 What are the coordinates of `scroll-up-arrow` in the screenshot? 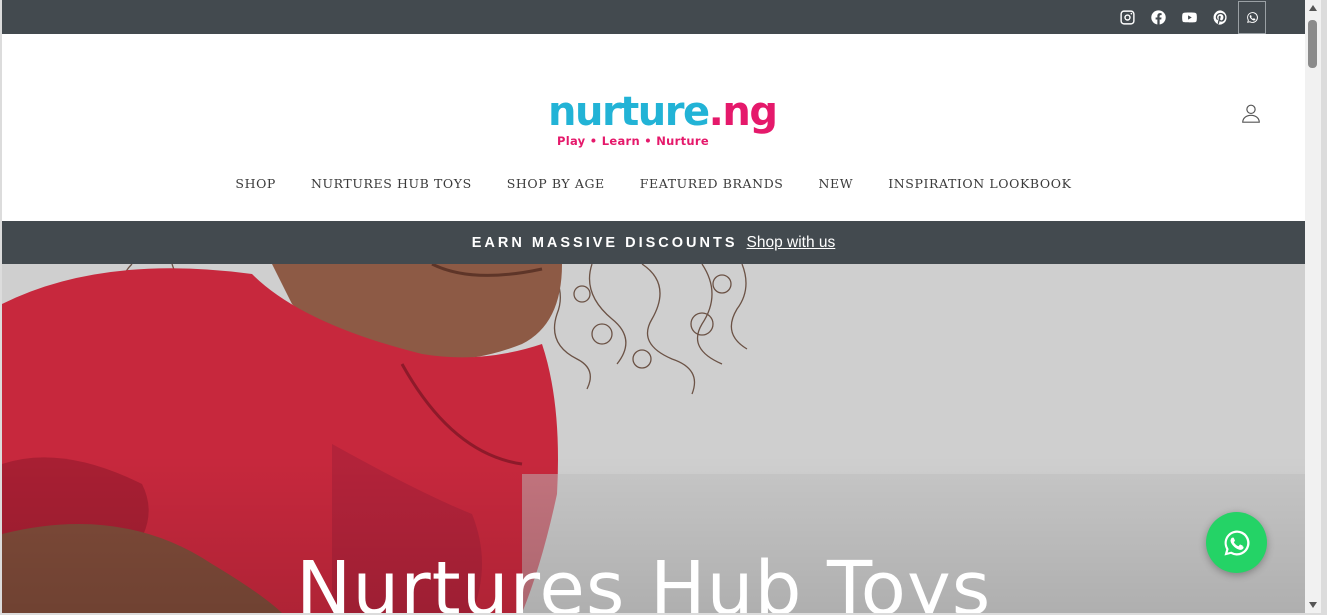 It's located at (1313, 8).